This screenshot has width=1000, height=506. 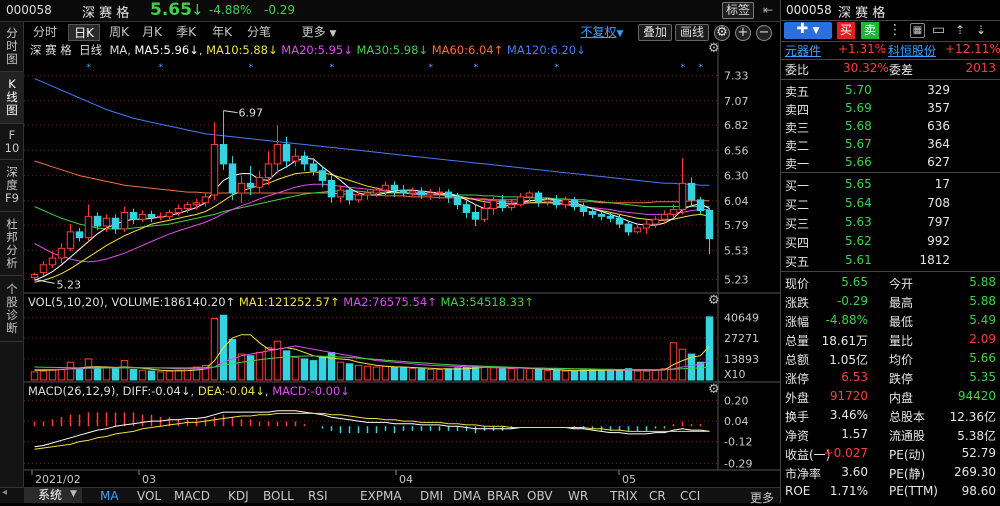 What do you see at coordinates (278, 496) in the screenshot?
I see `indicator-tab-boll: BOLL` at bounding box center [278, 496].